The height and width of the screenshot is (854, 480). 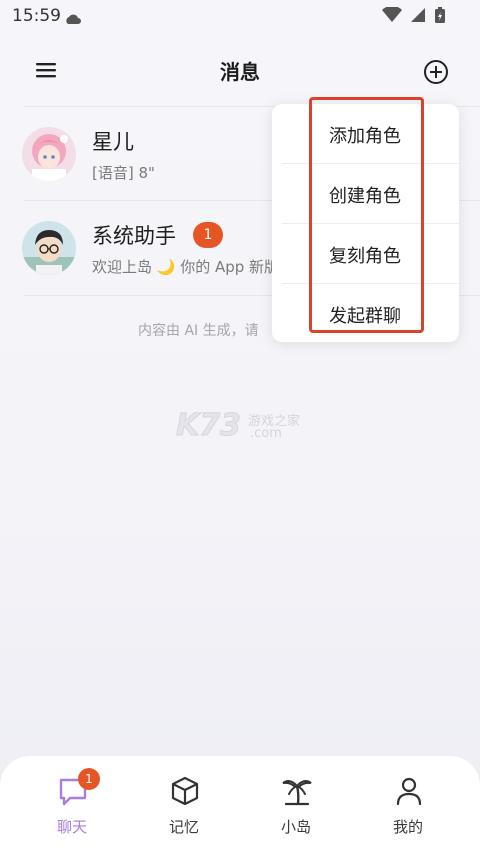 I want to click on nav-item-island: 小岛, so click(x=296, y=805).